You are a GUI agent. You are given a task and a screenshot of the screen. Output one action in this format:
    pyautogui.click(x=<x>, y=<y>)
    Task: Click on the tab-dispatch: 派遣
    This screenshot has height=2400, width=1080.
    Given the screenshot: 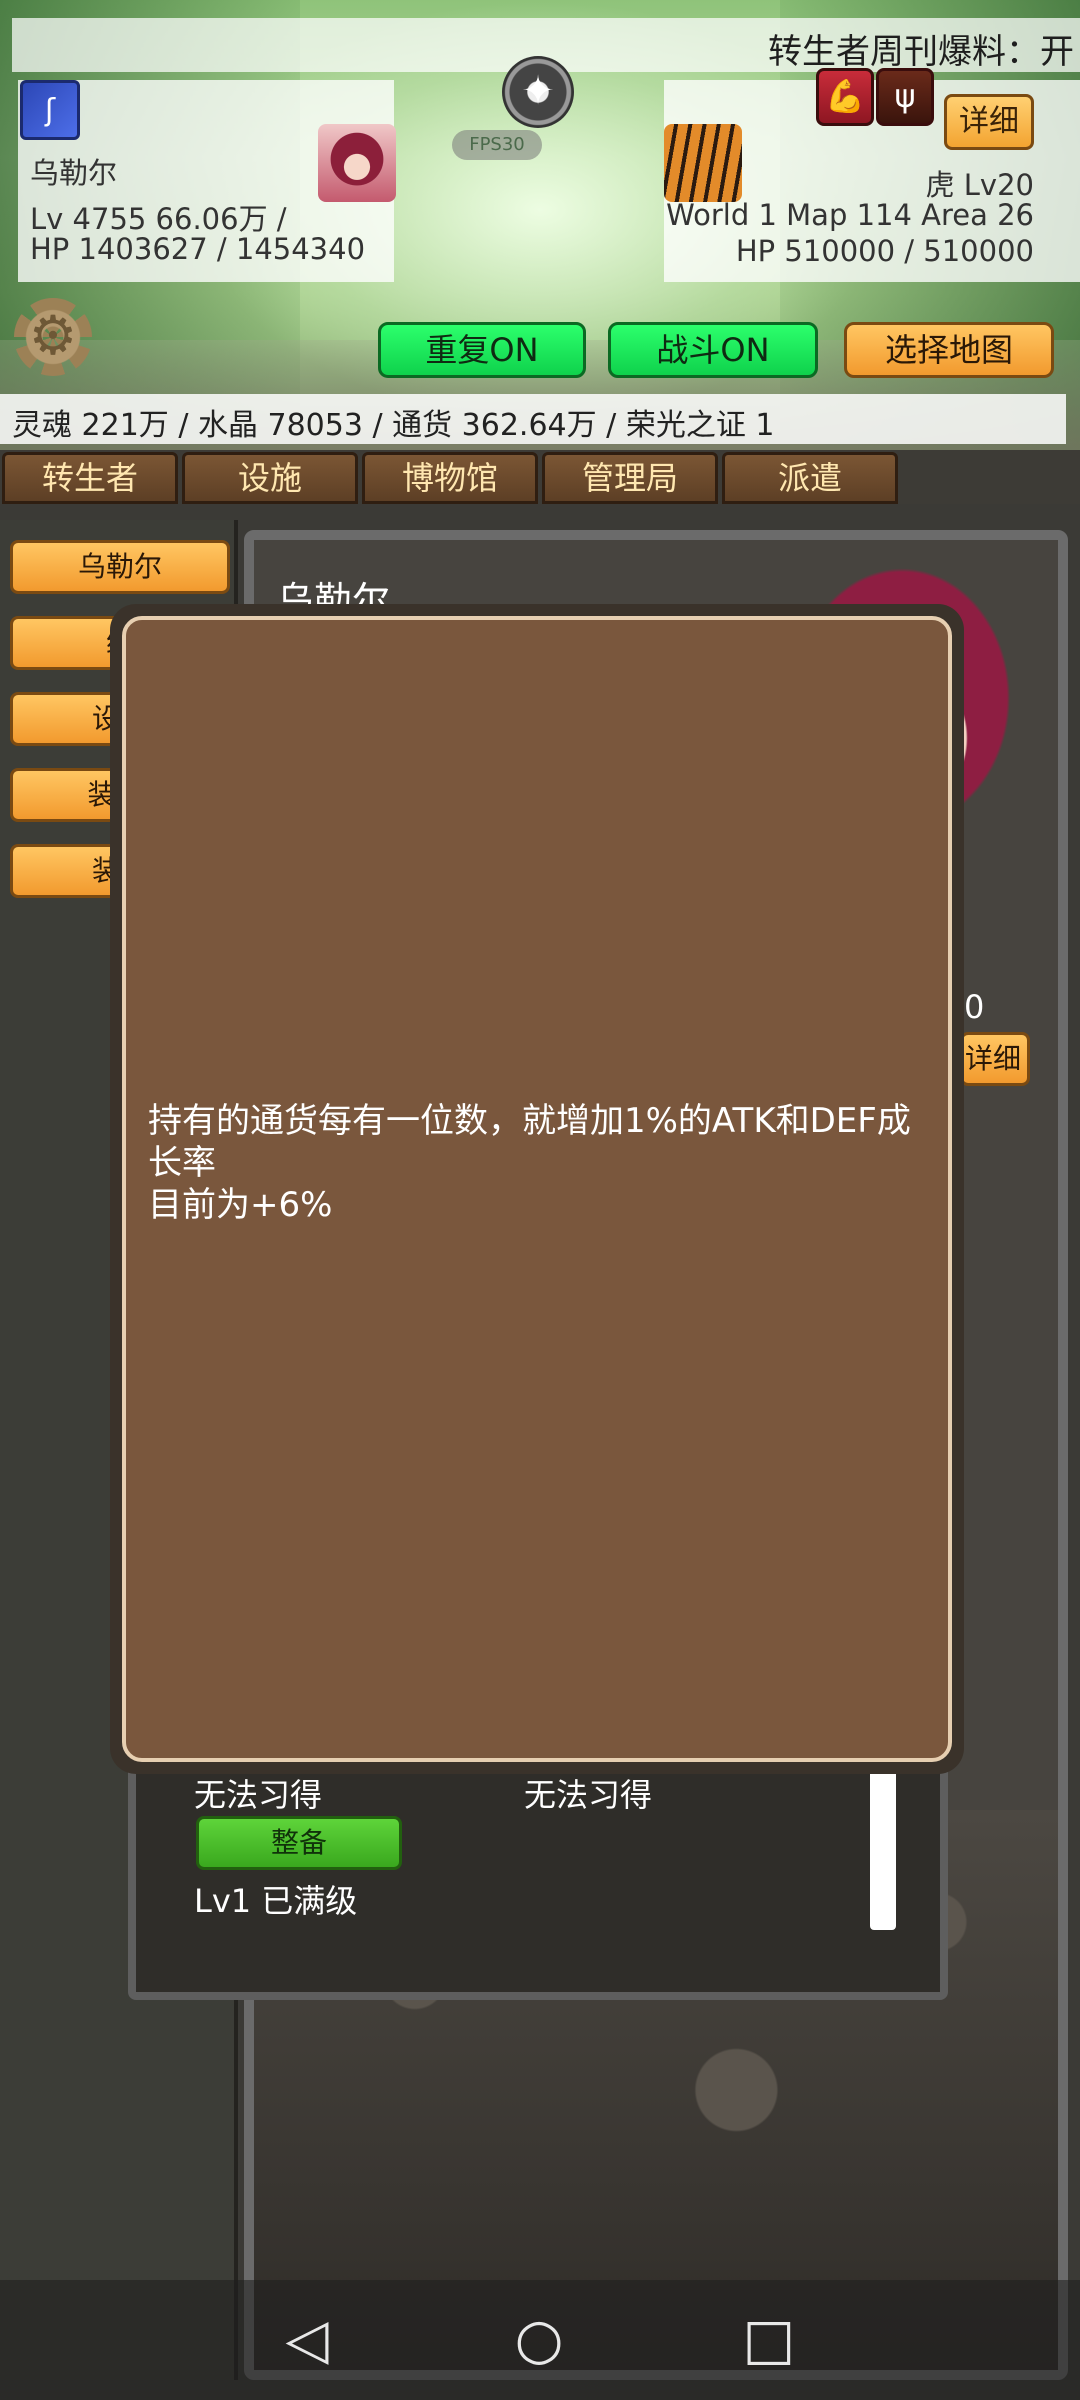 What is the action you would take?
    pyautogui.click(x=810, y=478)
    